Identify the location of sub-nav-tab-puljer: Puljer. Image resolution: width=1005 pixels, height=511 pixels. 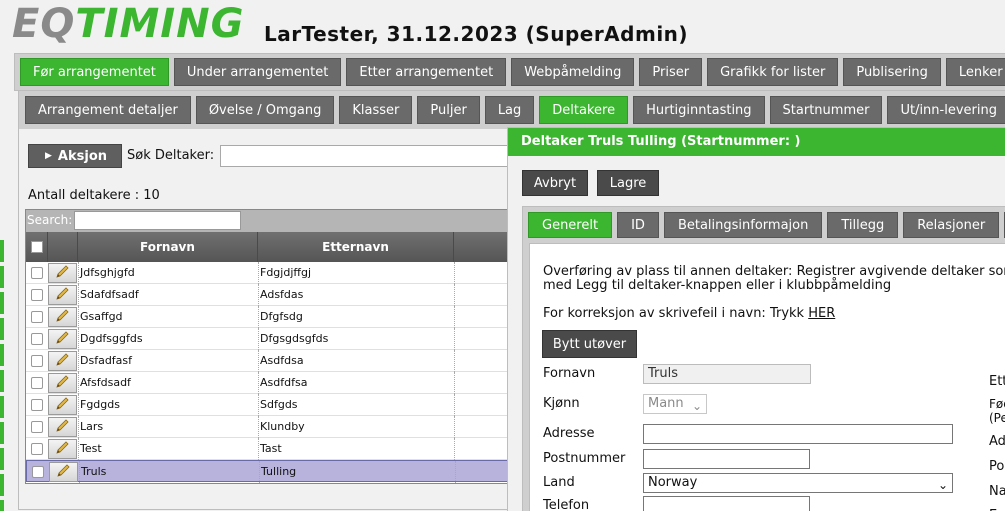
(448, 110).